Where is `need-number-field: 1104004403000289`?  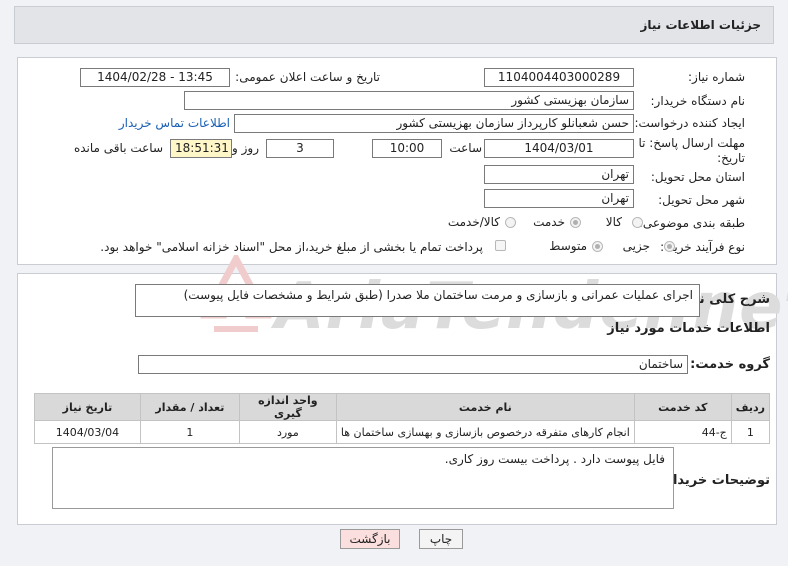
need-number-field: 1104004403000289 is located at coordinates (559, 77).